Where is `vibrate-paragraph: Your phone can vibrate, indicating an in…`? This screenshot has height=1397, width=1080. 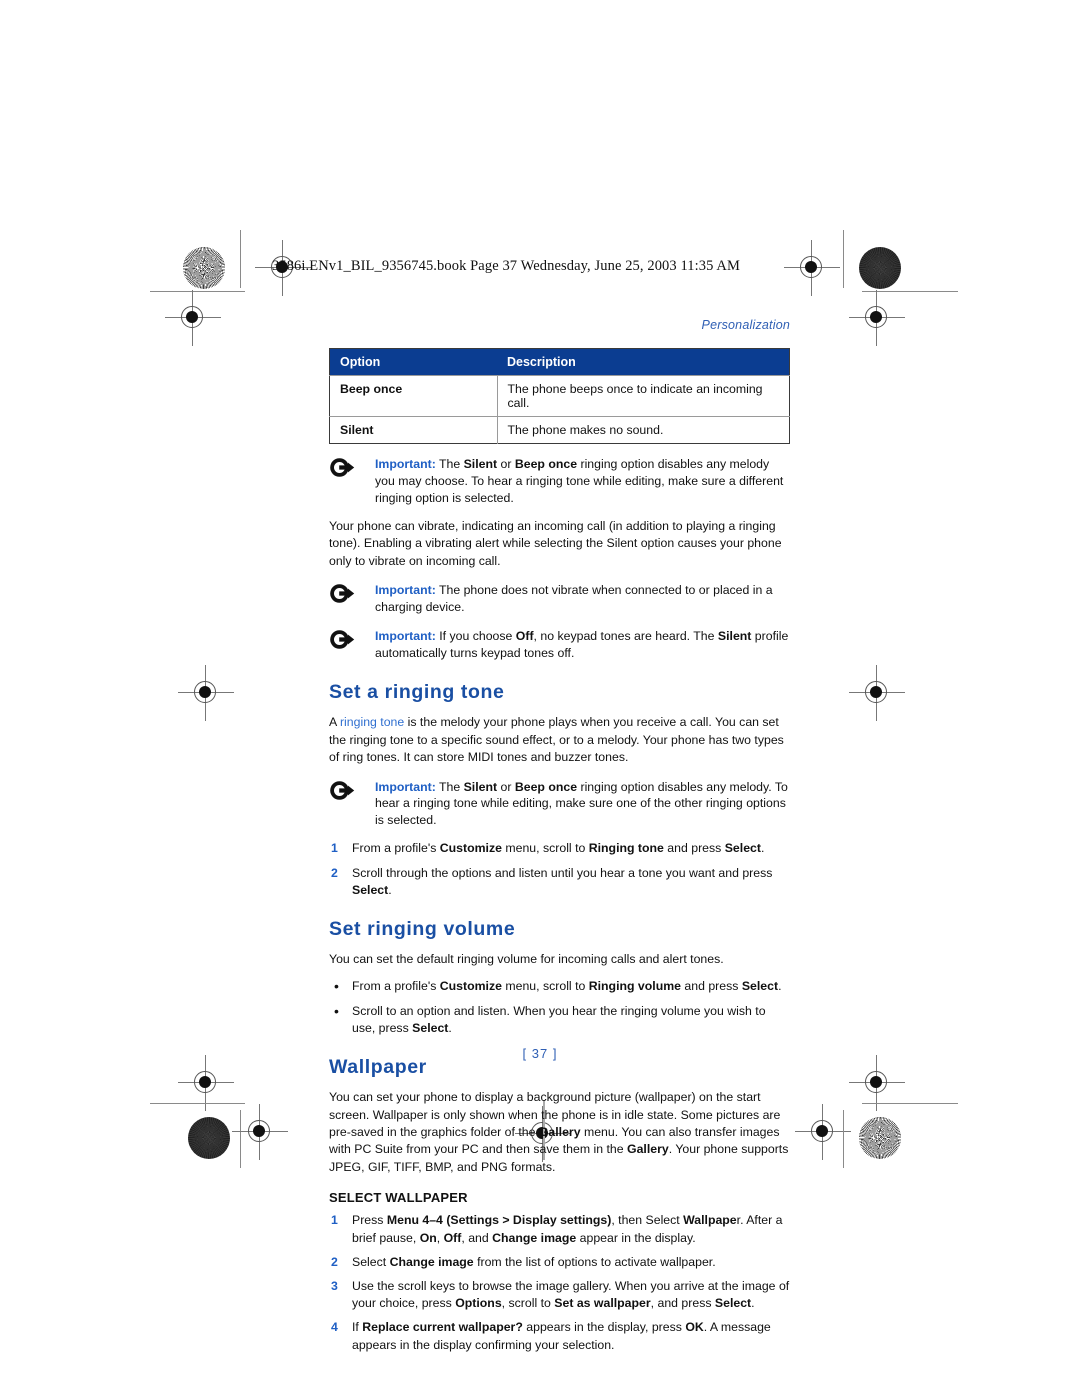
vibrate-paragraph: Your phone can vibrate, indicating an in… is located at coordinates (555, 543).